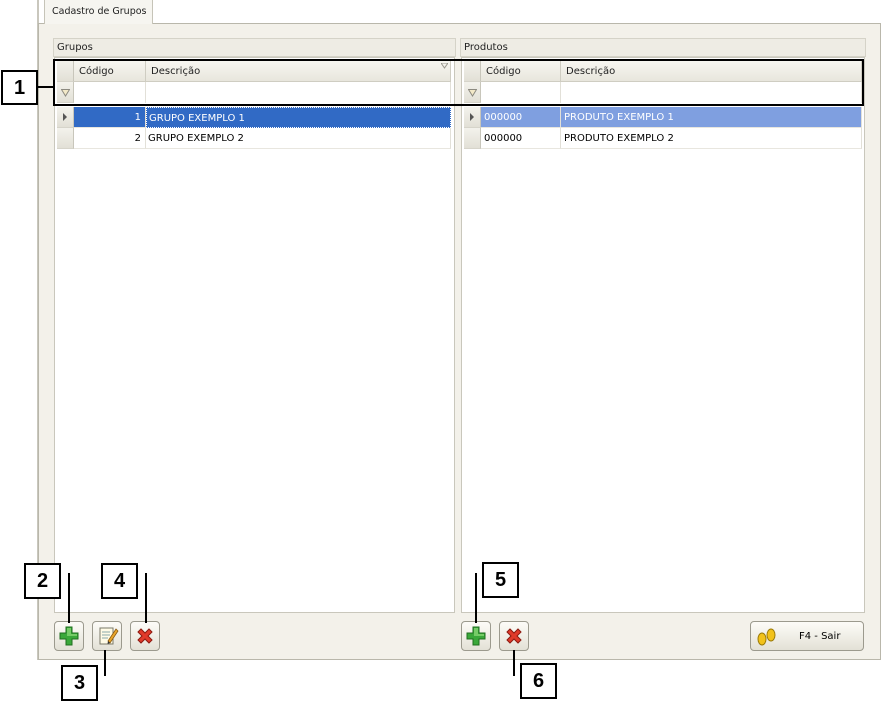  I want to click on exit-button-label: F4 - Sair, so click(820, 636).